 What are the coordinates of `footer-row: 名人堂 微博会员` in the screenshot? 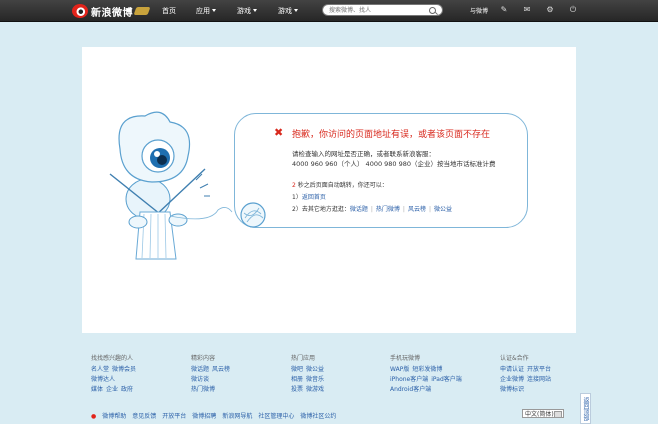 It's located at (115, 370).